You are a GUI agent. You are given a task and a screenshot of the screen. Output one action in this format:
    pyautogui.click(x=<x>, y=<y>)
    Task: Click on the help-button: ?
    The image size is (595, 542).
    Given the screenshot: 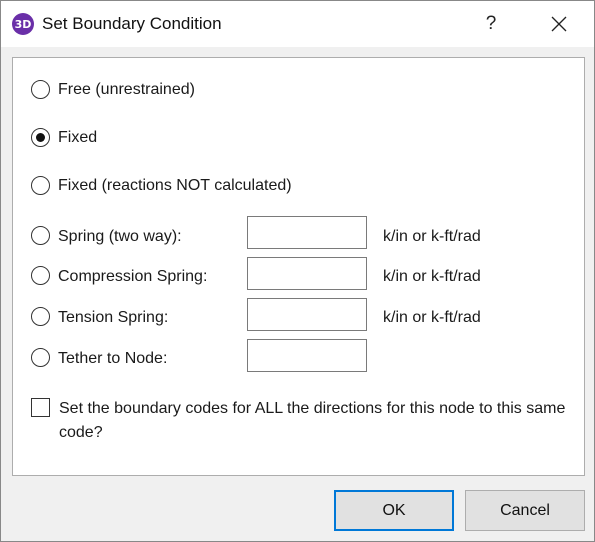 What is the action you would take?
    pyautogui.click(x=491, y=24)
    